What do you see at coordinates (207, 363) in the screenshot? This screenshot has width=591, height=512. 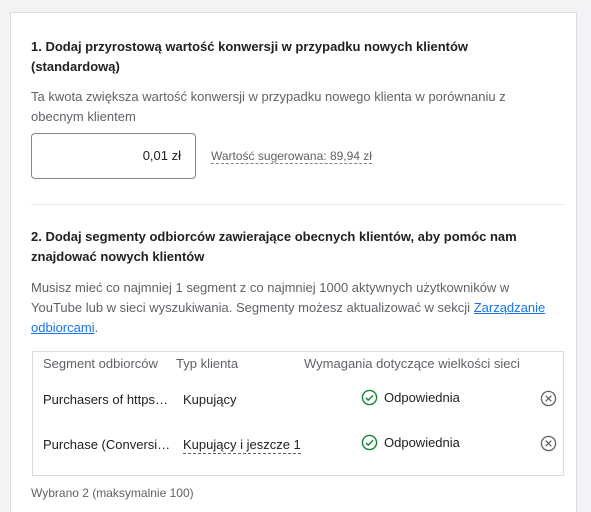 I see `column-header-customer-type: Typ klienta` at bounding box center [207, 363].